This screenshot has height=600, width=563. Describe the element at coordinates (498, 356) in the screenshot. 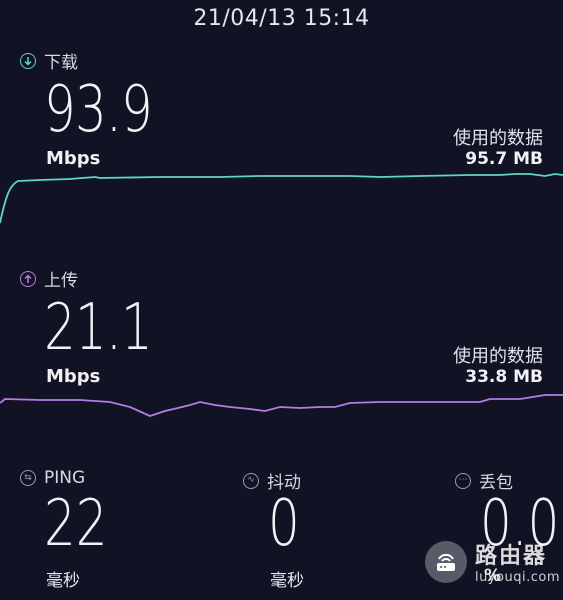

I see `upload-data-used-label: 使用的数据` at that location.